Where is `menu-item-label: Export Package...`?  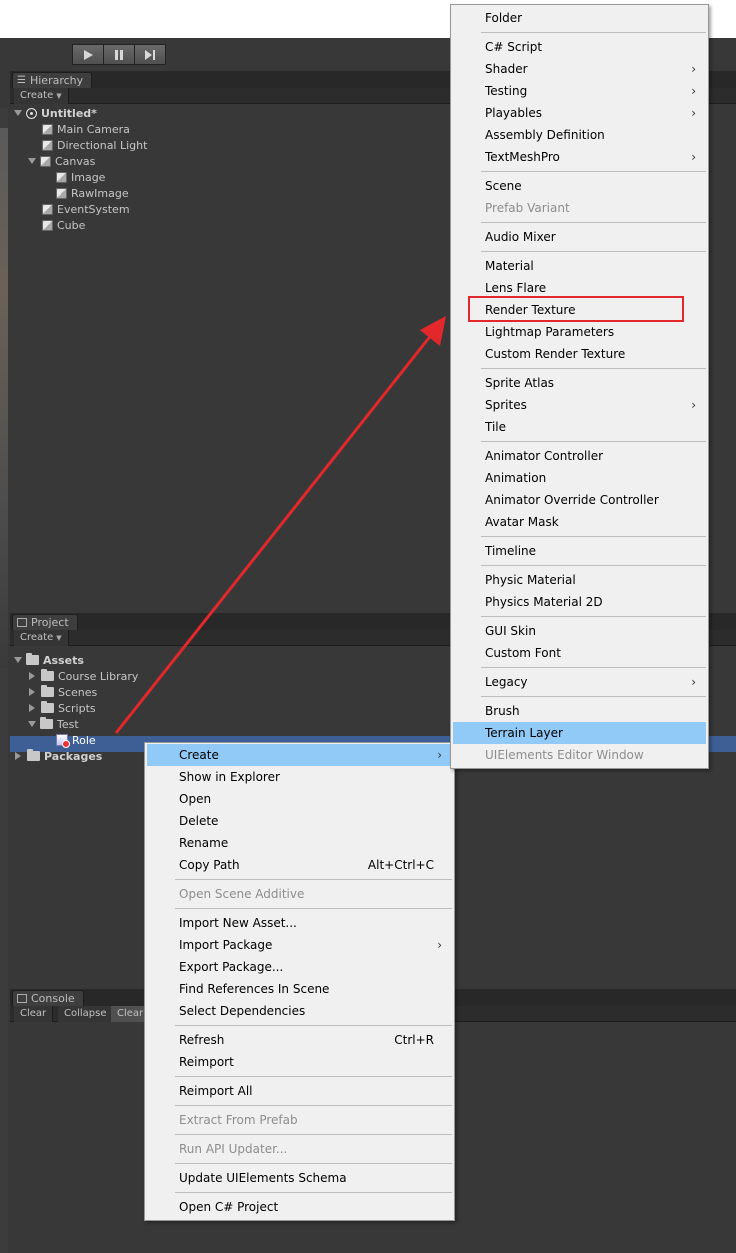
menu-item-label: Export Package... is located at coordinates (231, 967).